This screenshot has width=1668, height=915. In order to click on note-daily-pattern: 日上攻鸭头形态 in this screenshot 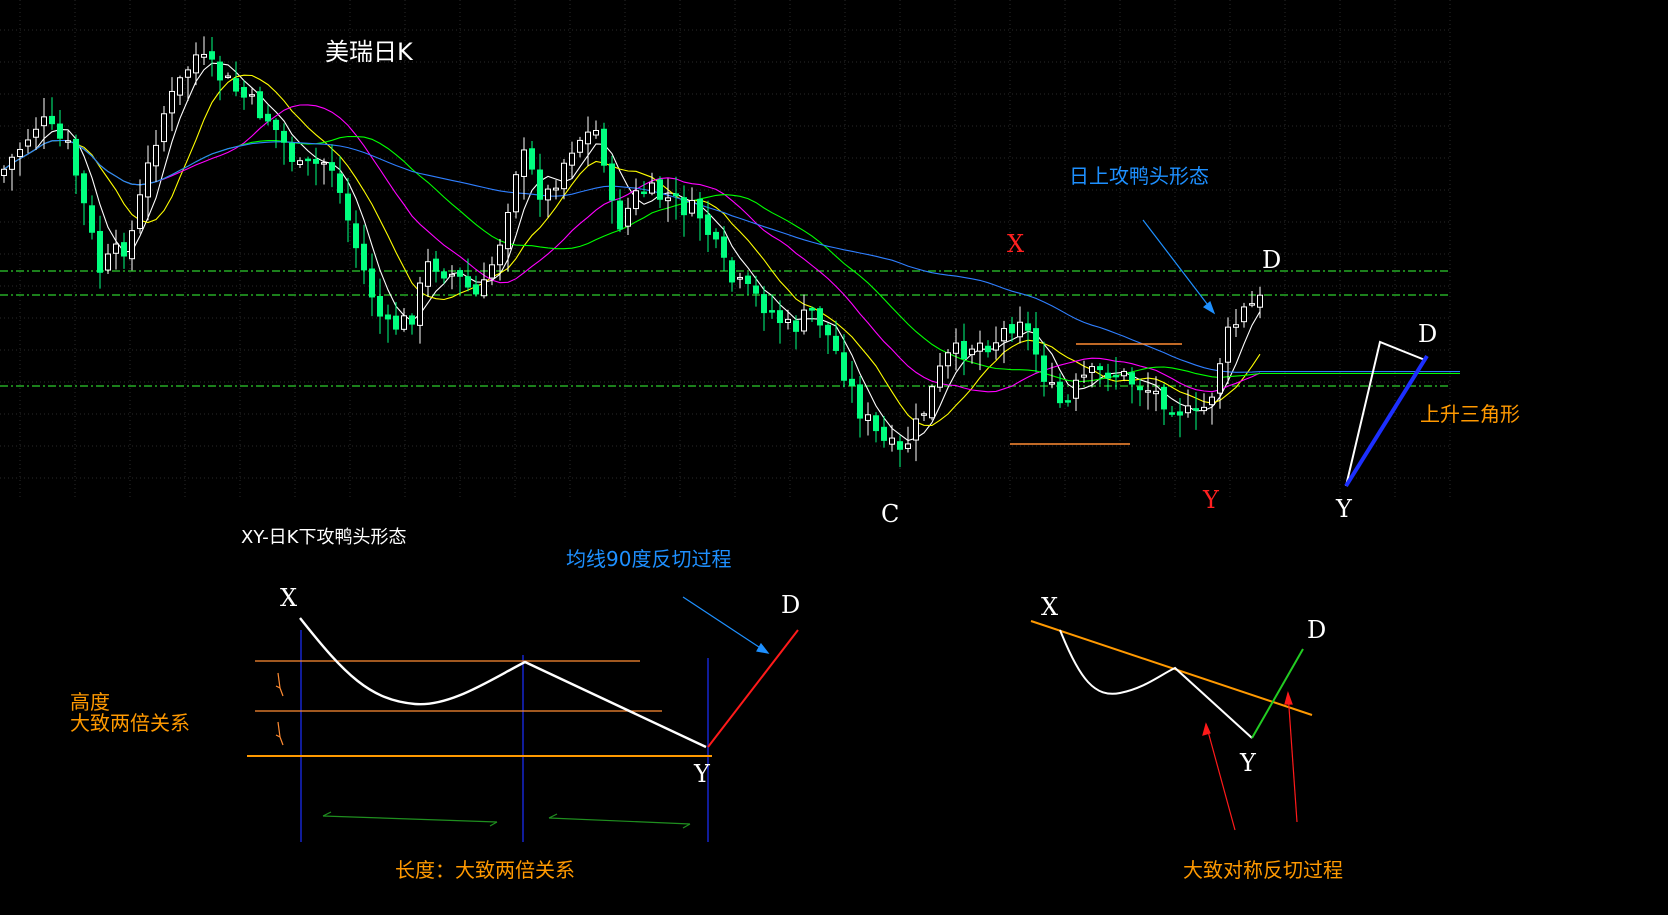, I will do `click(1139, 176)`.